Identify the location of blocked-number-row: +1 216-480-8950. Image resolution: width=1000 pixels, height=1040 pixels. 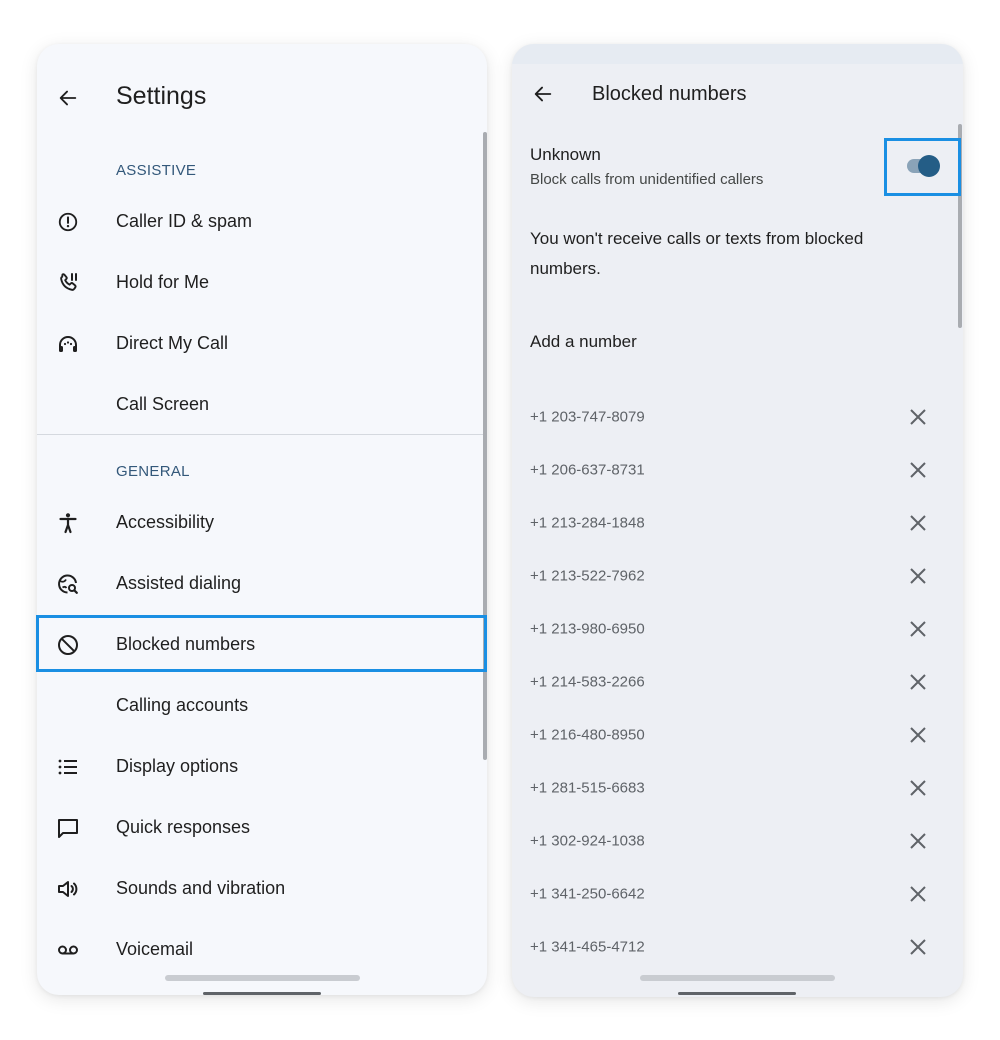
(732, 734).